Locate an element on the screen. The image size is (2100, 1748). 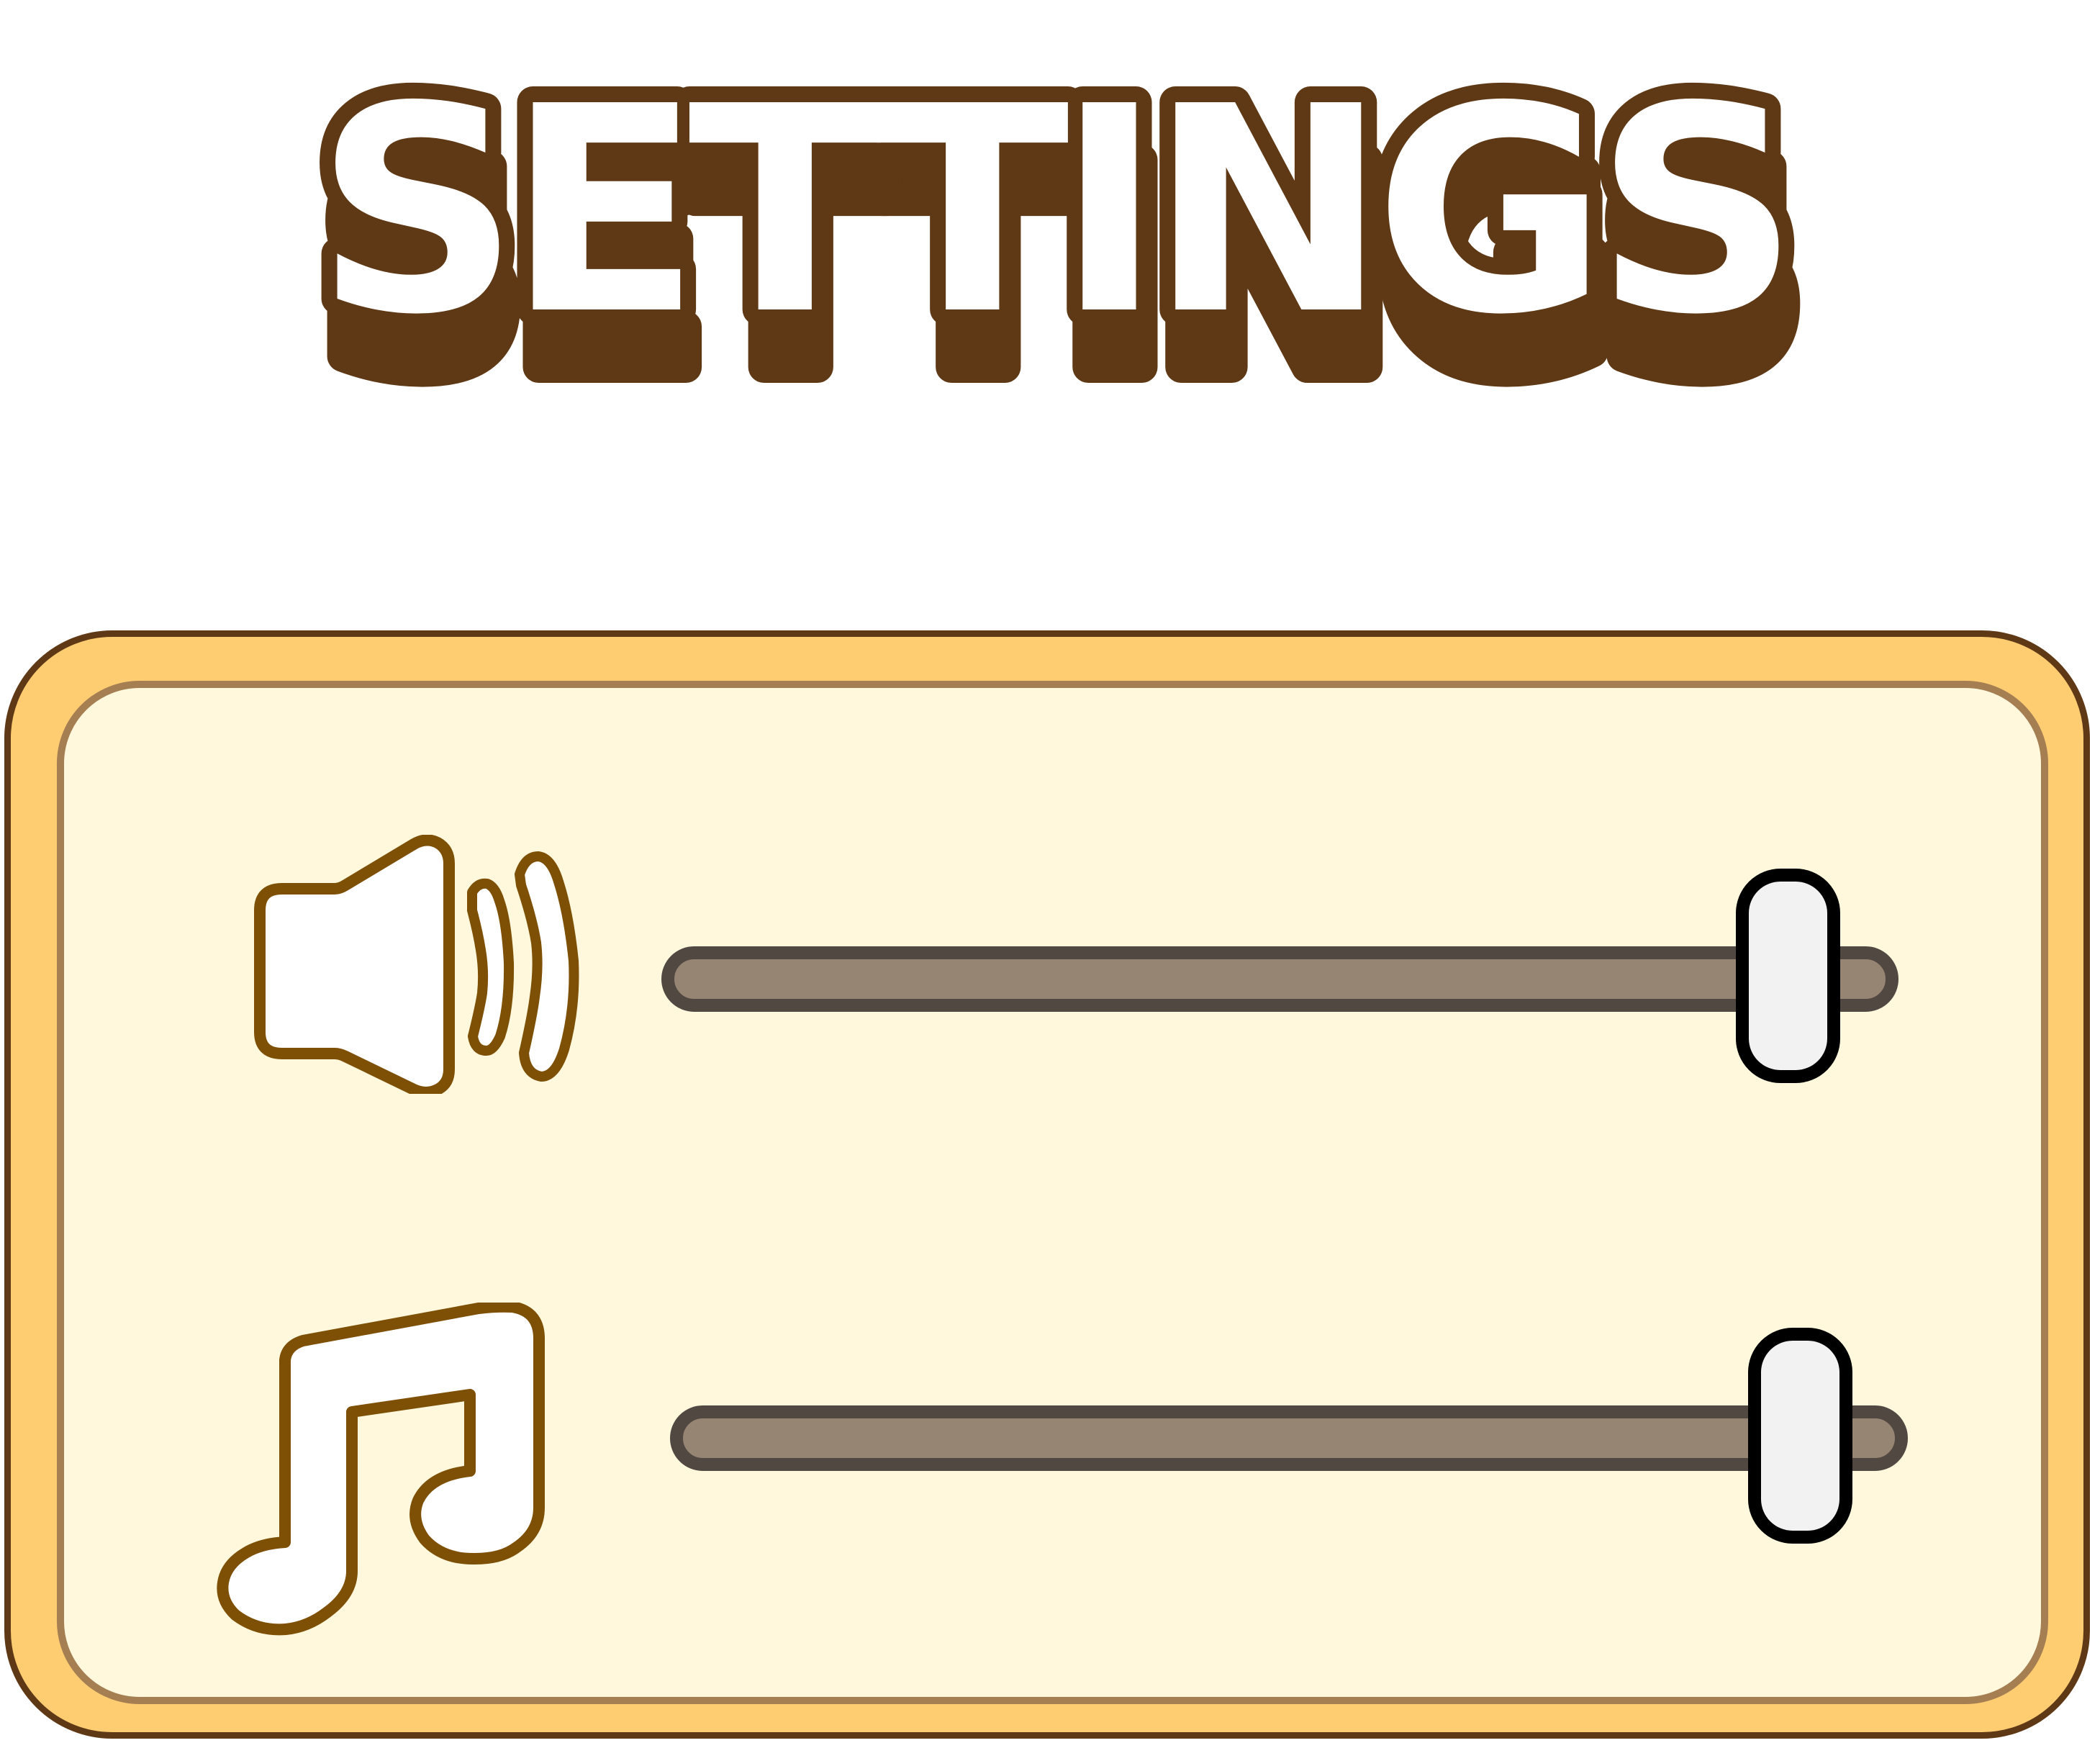
music-note-icon is located at coordinates (381, 1470).